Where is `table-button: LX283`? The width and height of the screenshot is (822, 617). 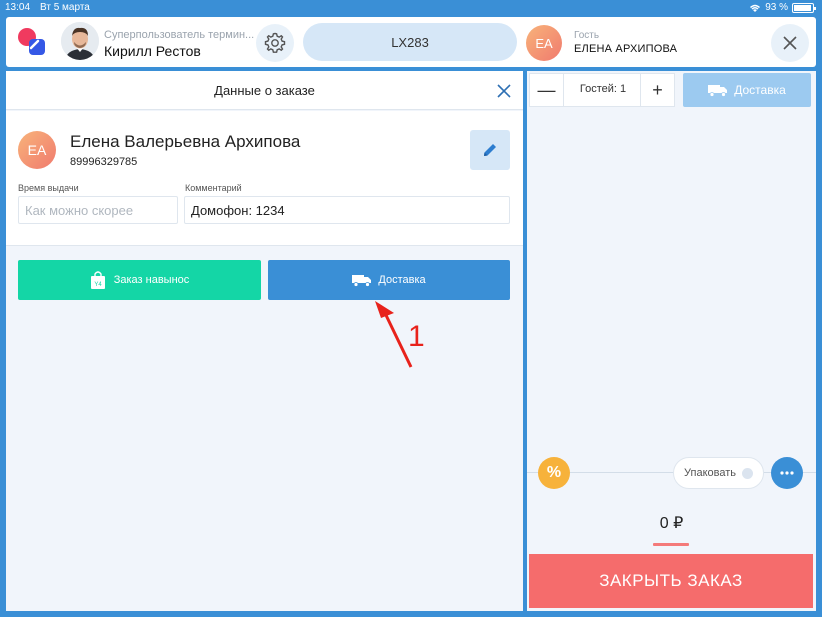
table-button: LX283 is located at coordinates (410, 42).